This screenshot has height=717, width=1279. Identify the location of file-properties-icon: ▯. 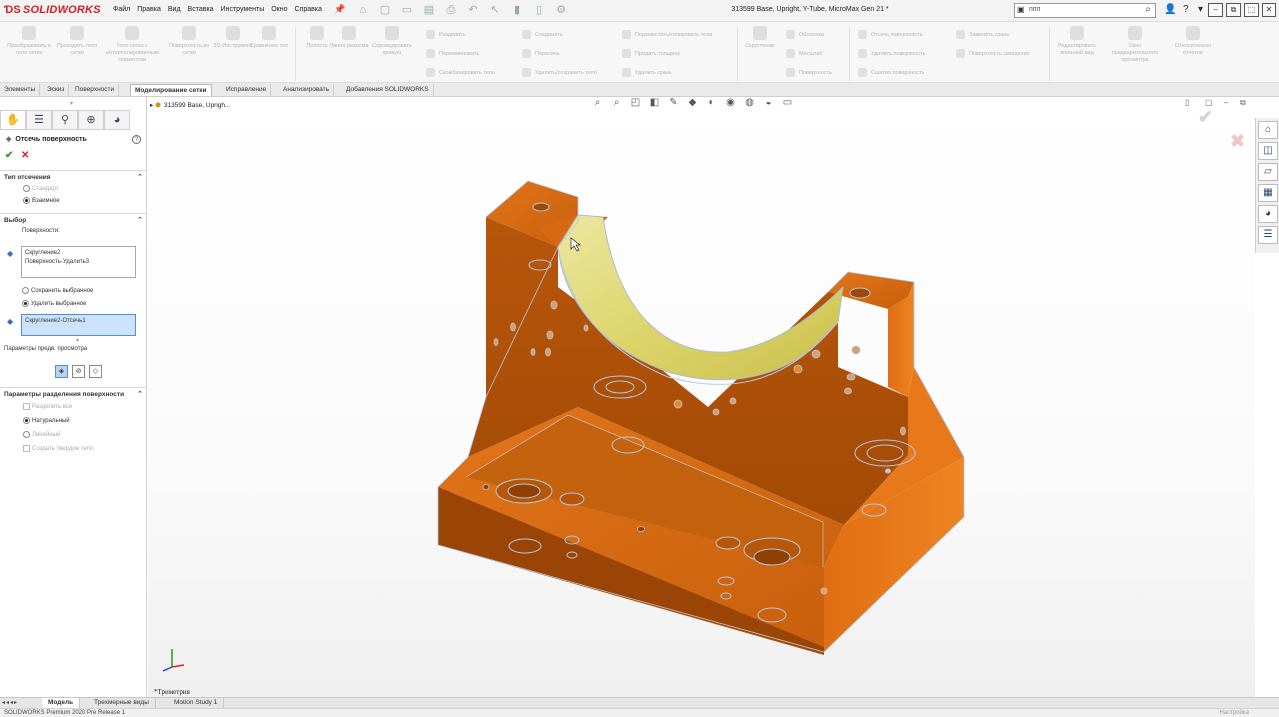
(539, 10).